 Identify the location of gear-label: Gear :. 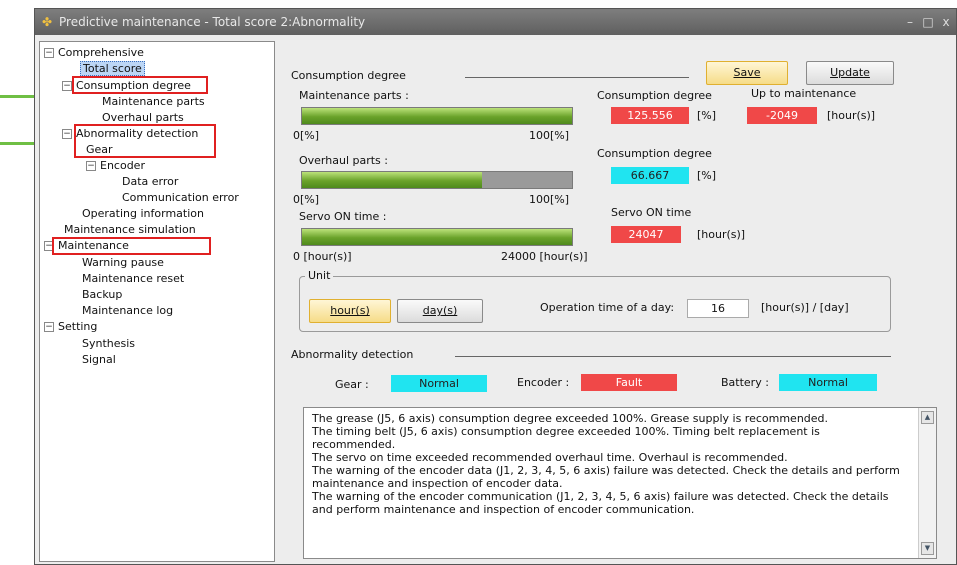
(352, 384).